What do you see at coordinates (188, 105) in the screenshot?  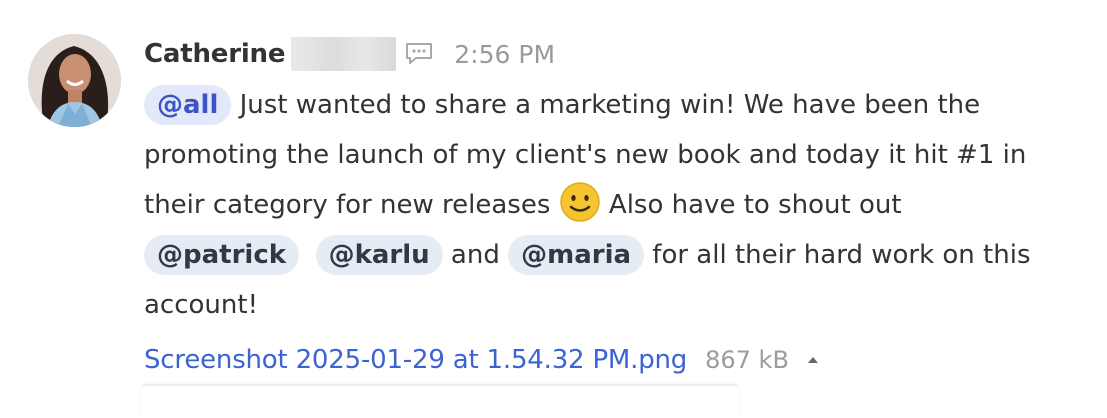 I see `mention-all: @all` at bounding box center [188, 105].